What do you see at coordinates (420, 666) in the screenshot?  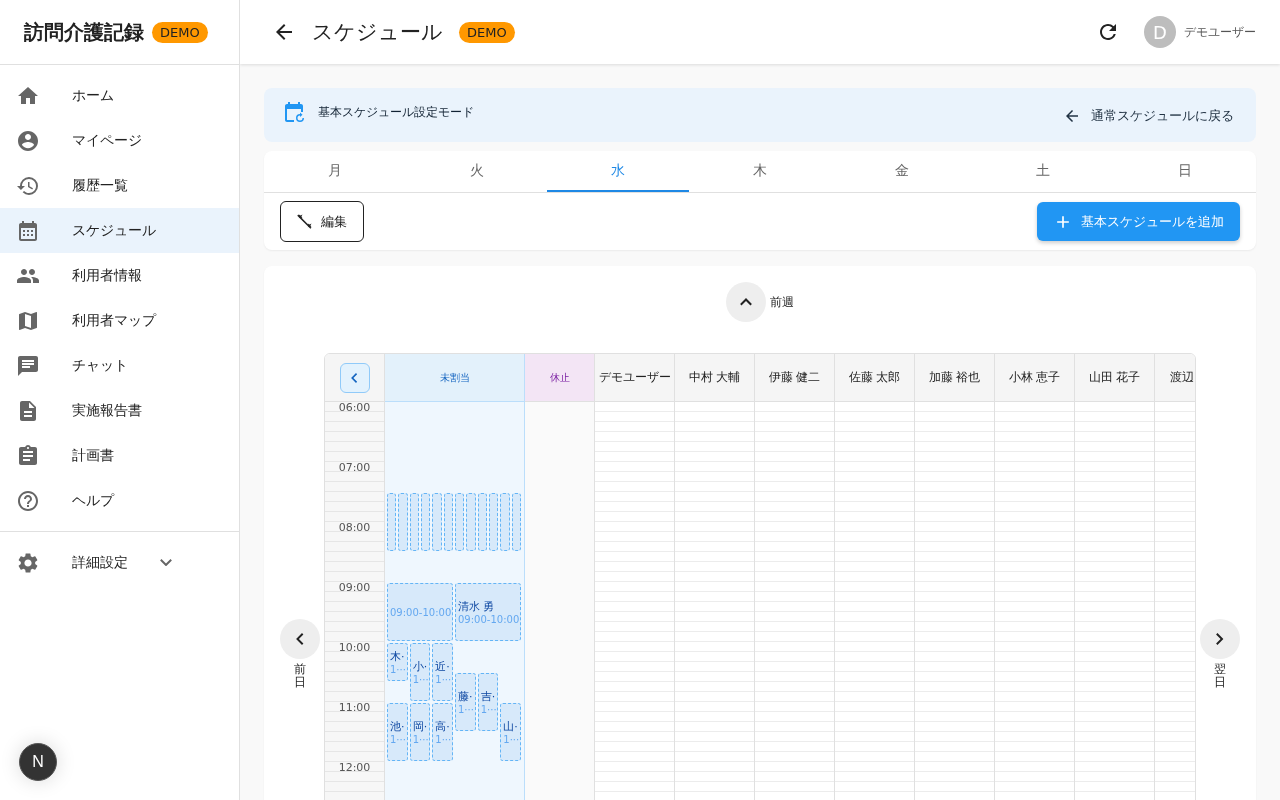 I see `visit-name: 小·` at bounding box center [420, 666].